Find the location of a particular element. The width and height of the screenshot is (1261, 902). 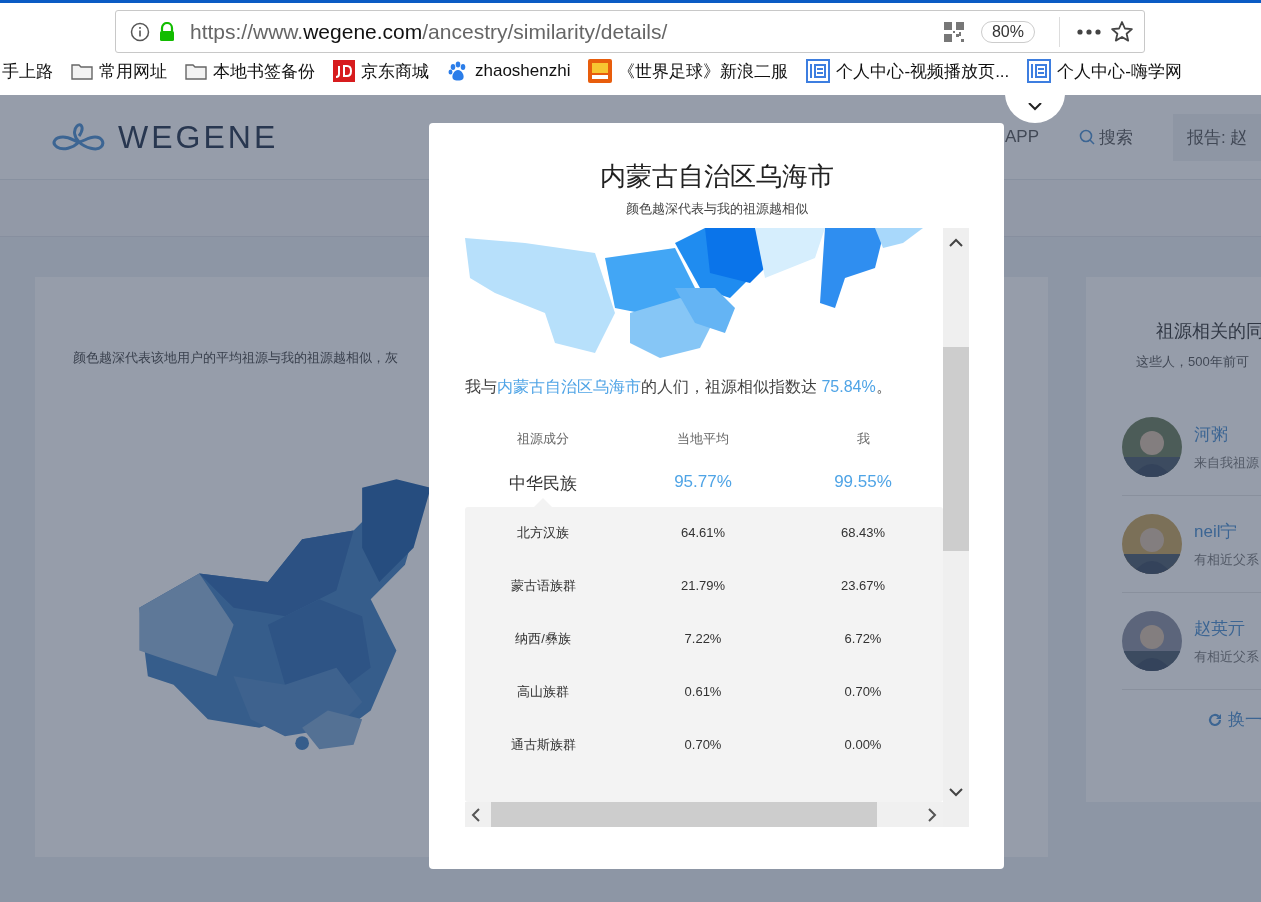

modal-subtitle: 颜色越深代表与我的祖源越相似 is located at coordinates (716, 209).